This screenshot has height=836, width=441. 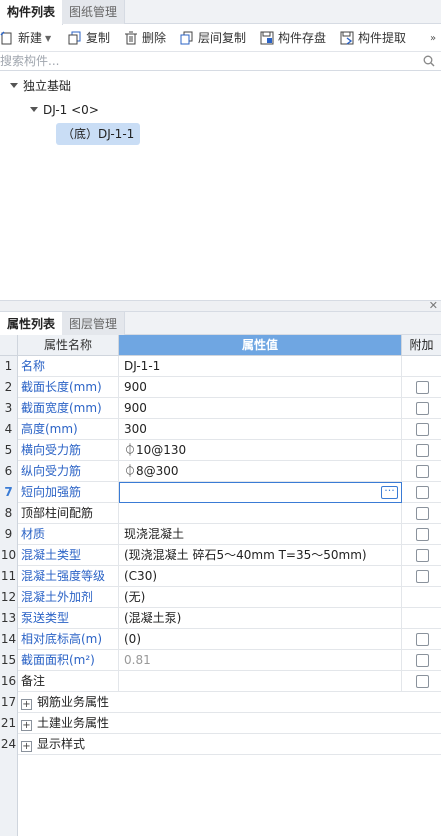 What do you see at coordinates (94, 323) in the screenshot?
I see `tab-layer-management: 图层管理` at bounding box center [94, 323].